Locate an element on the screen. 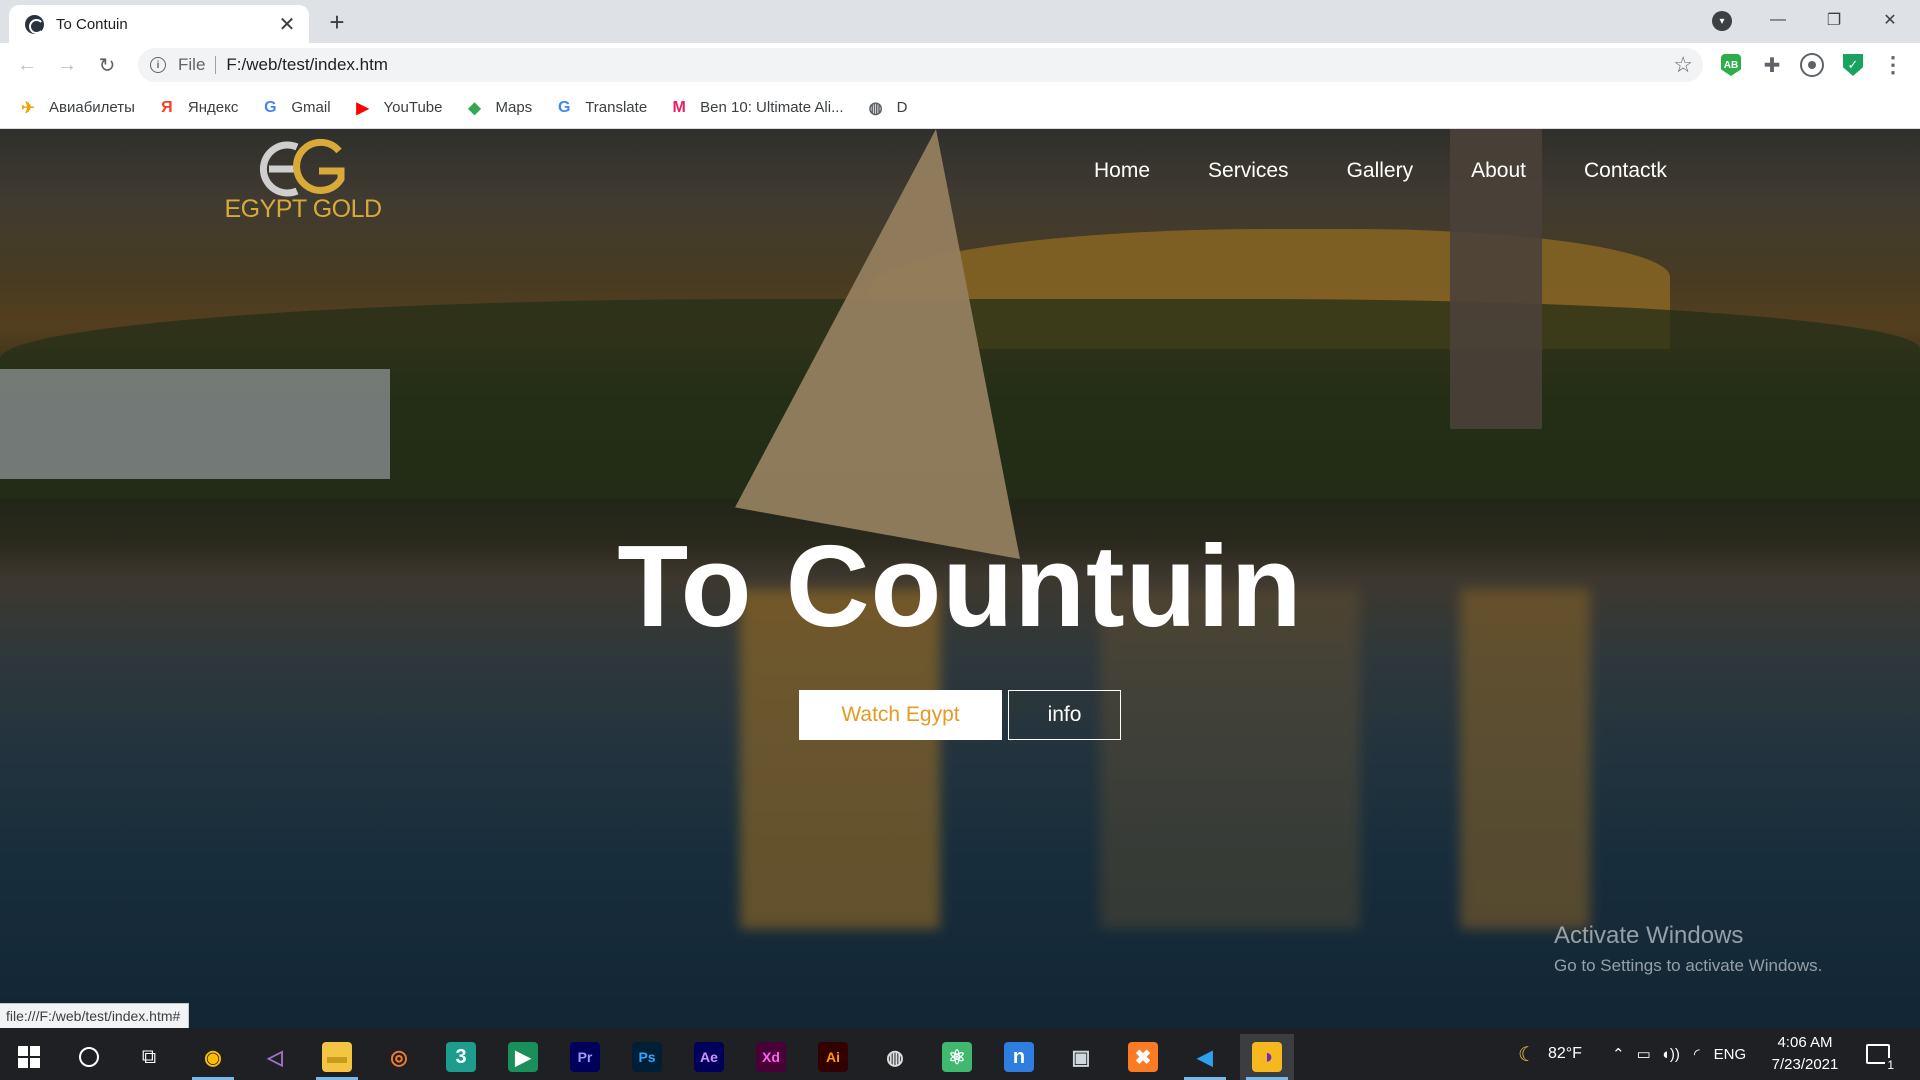 The width and height of the screenshot is (1920, 1080). taskbar-app: ◉ is located at coordinates (213, 1057).